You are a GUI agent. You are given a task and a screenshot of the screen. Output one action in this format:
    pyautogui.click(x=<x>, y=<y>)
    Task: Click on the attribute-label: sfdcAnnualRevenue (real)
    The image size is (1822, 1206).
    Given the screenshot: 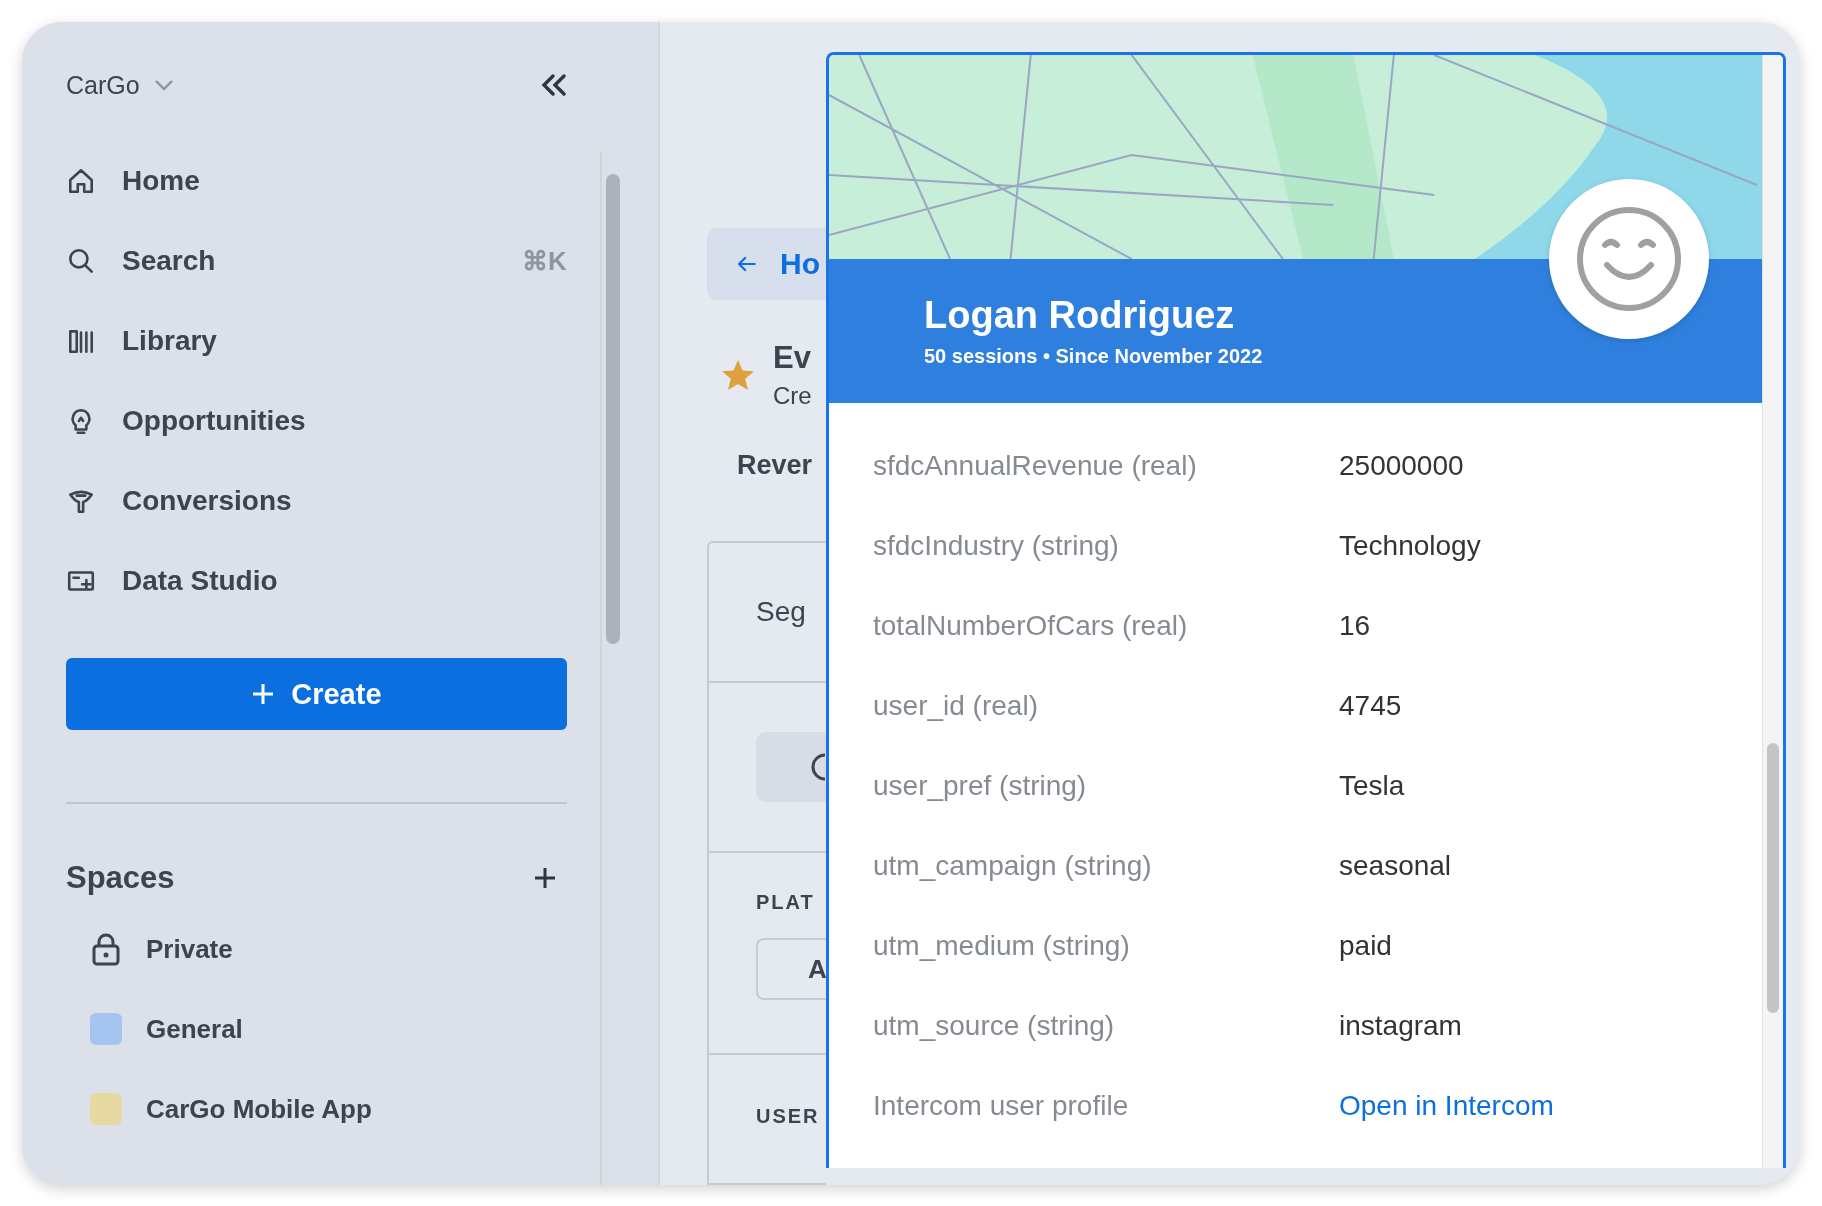 What is the action you would take?
    pyautogui.click(x=1035, y=466)
    